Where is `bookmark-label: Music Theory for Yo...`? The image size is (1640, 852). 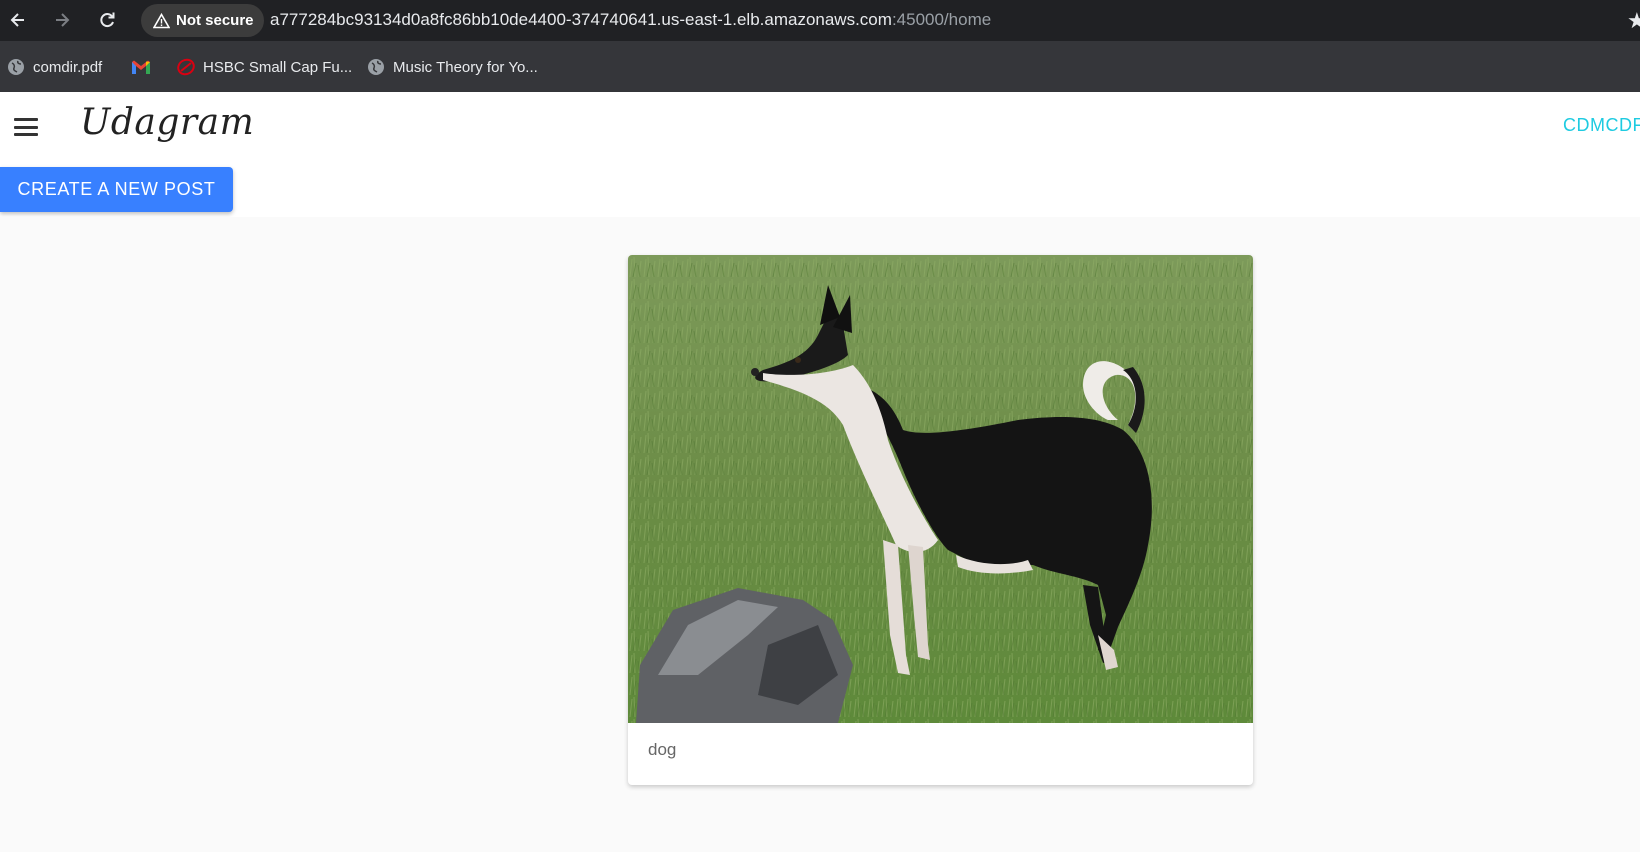 bookmark-label: Music Theory for Yo... is located at coordinates (465, 67).